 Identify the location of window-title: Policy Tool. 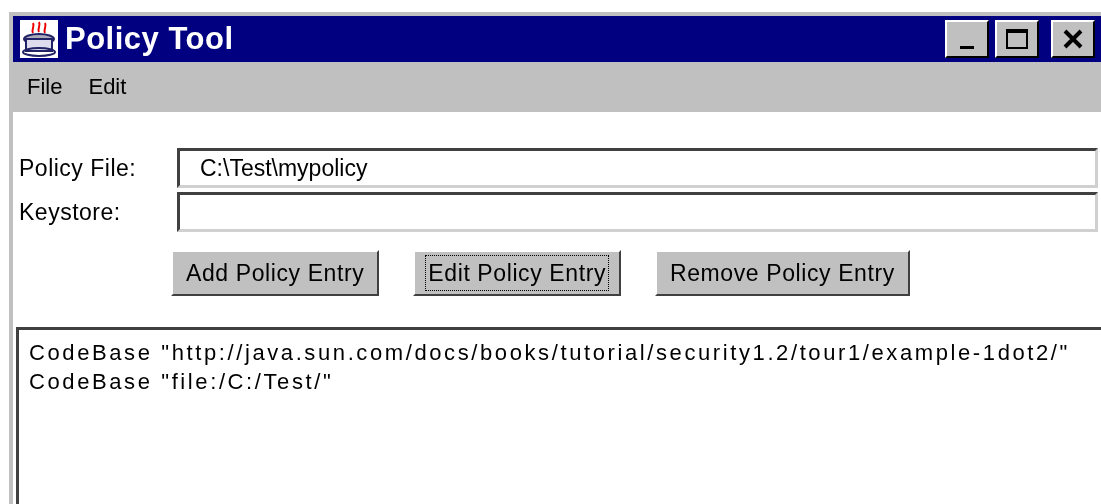
(150, 39).